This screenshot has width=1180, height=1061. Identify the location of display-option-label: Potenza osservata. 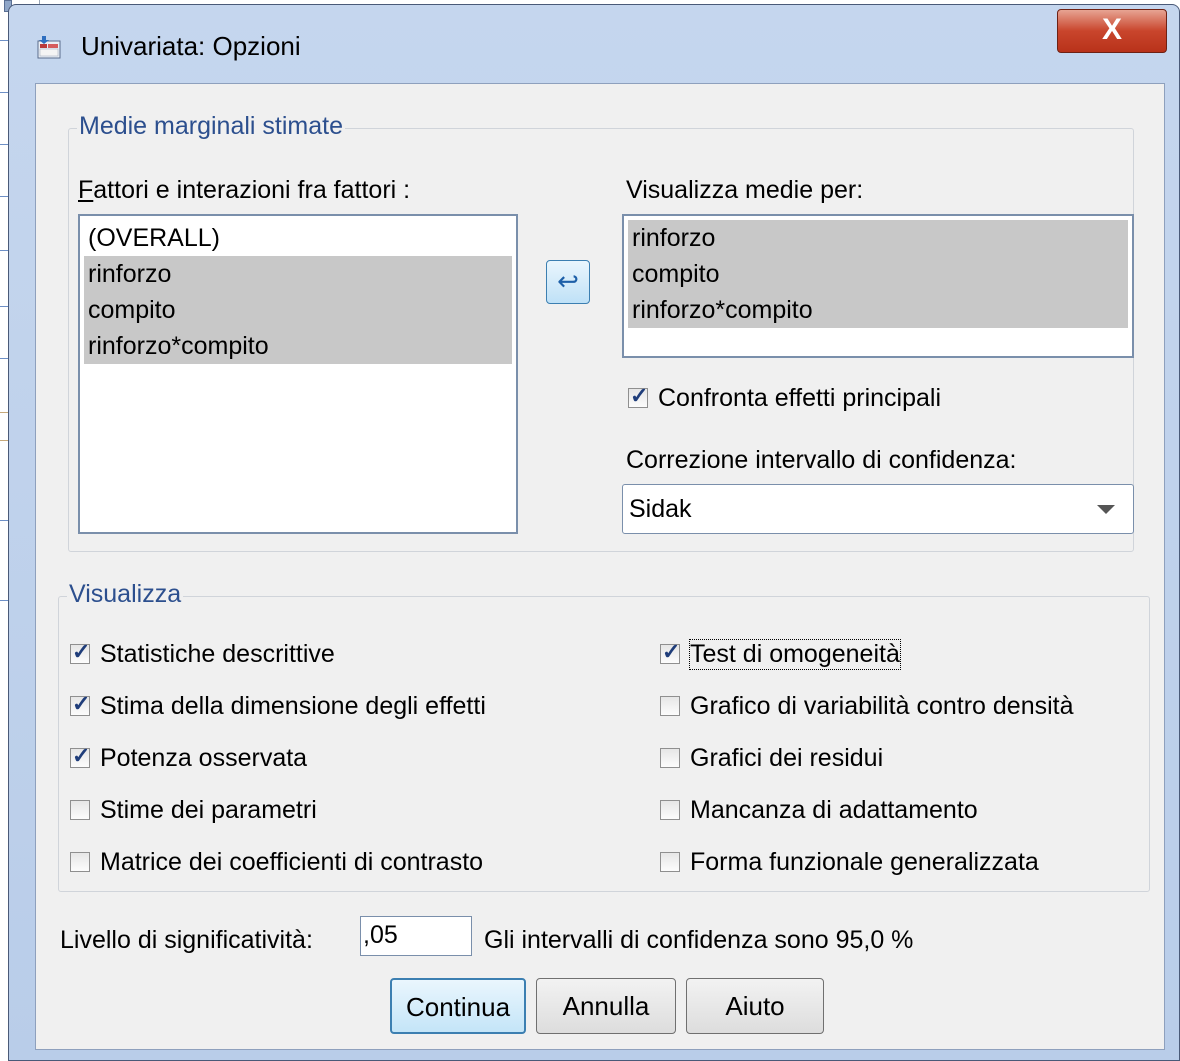
(204, 757).